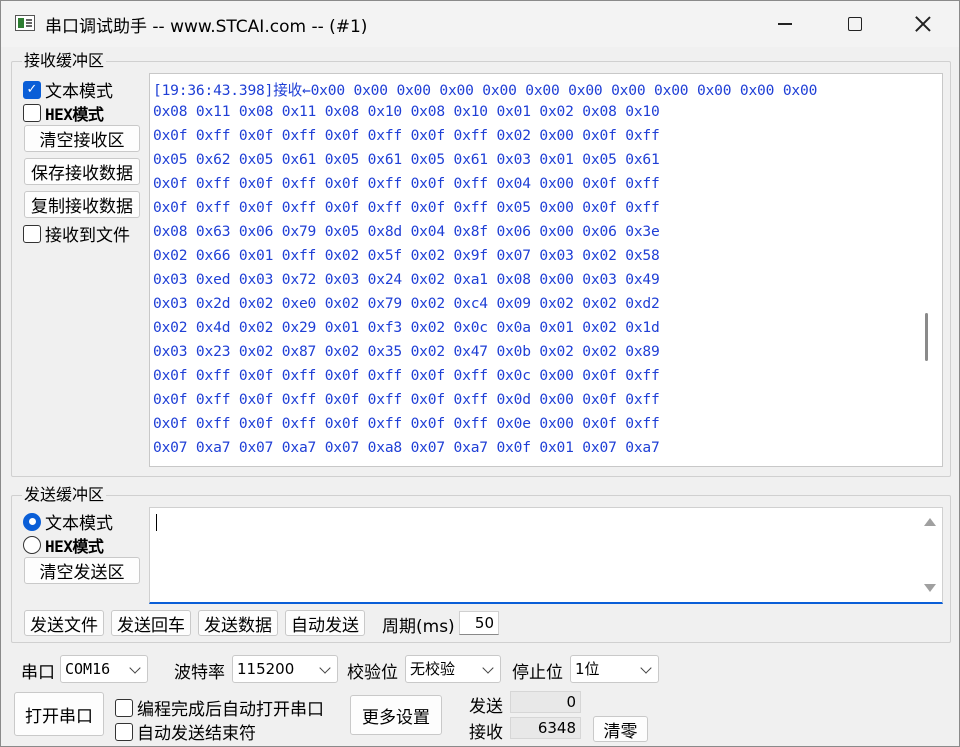 This screenshot has height=747, width=960. Describe the element at coordinates (396, 715) in the screenshot. I see `more-settings-button: 更多设置` at that location.